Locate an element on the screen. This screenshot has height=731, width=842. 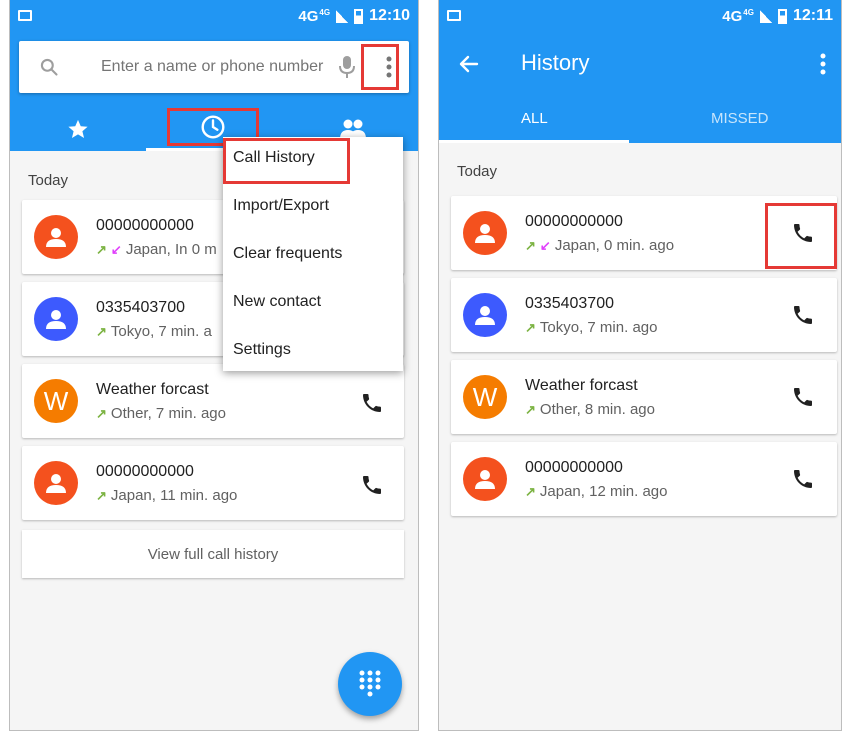
active-tab-indicator is located at coordinates (534, 141).